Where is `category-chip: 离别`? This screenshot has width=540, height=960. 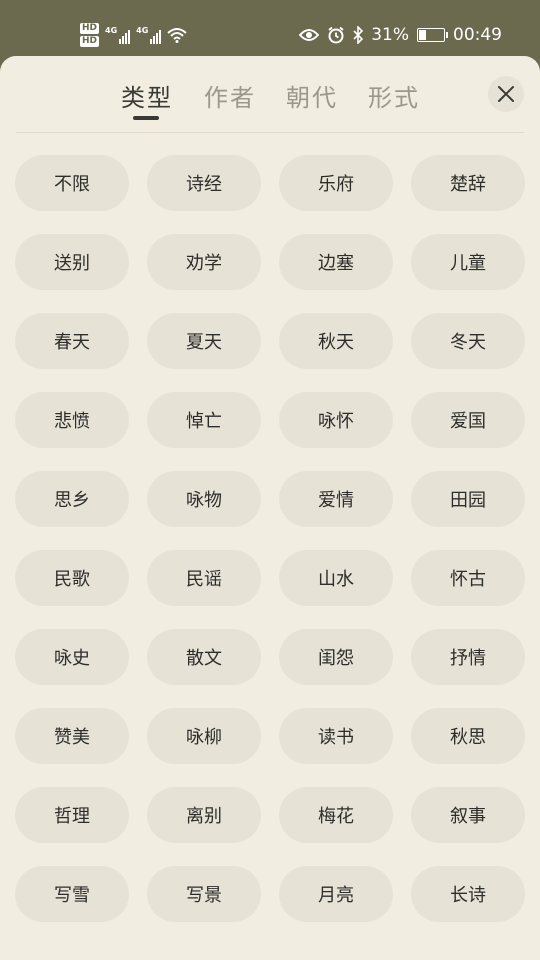
category-chip: 离别 is located at coordinates (204, 815).